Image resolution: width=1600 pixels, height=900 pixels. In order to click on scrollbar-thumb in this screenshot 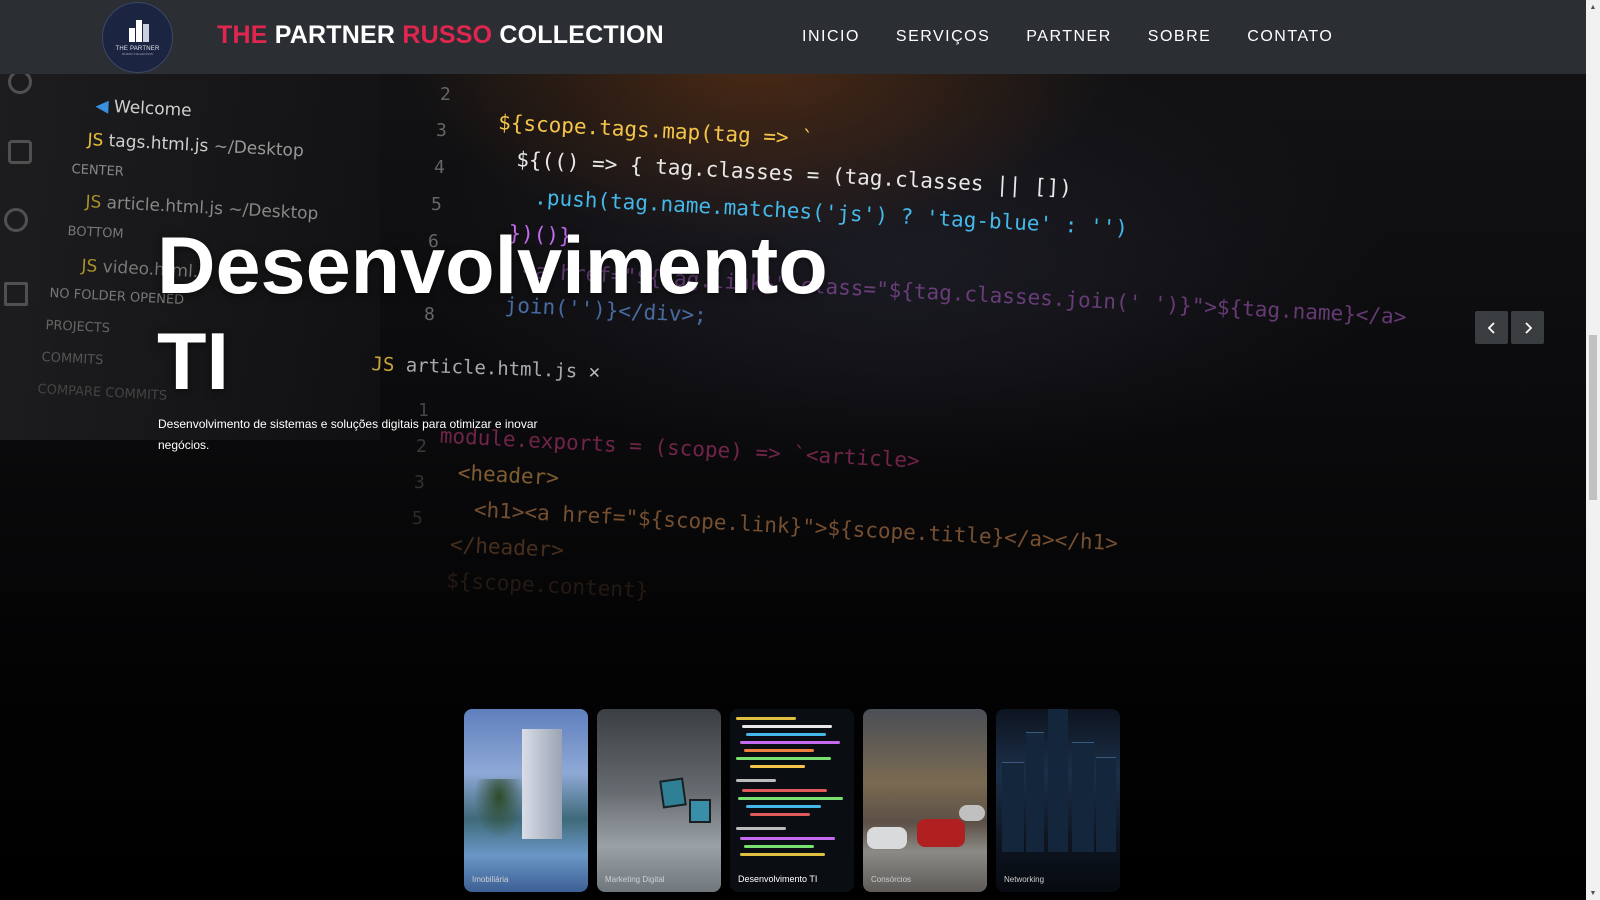, I will do `click(1593, 417)`.